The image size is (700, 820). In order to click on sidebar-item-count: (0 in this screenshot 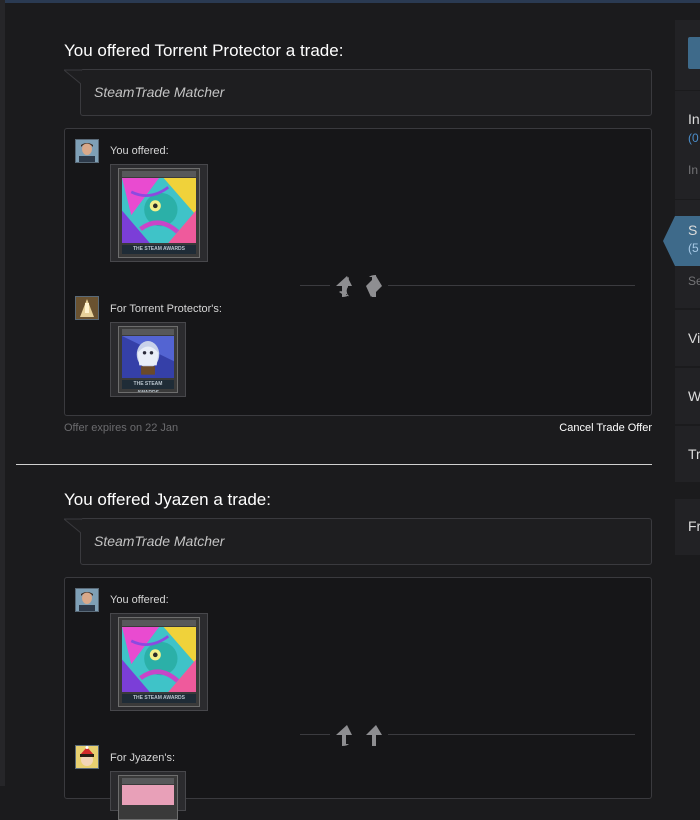, I will do `click(693, 138)`.